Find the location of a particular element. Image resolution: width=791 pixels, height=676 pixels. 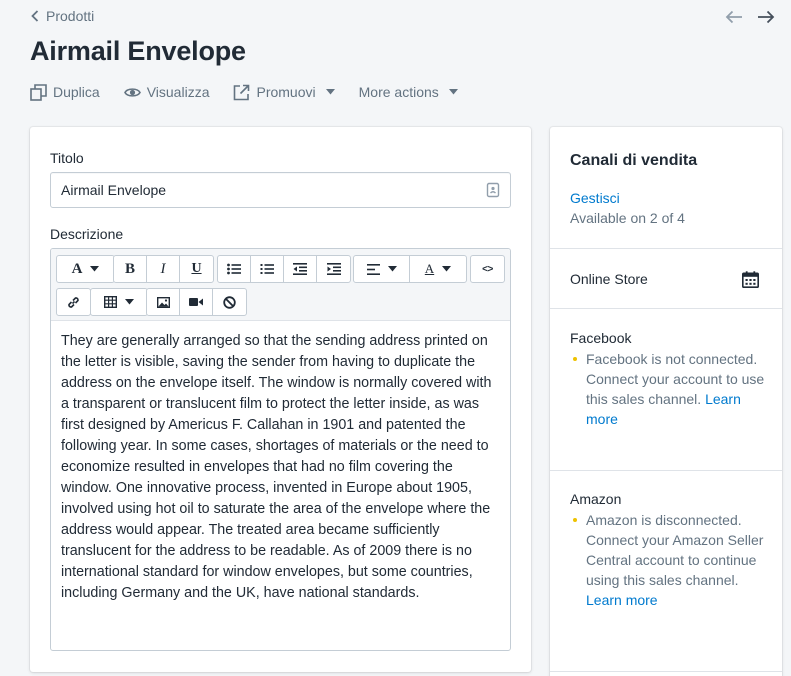

insert-link-button is located at coordinates (73, 302).